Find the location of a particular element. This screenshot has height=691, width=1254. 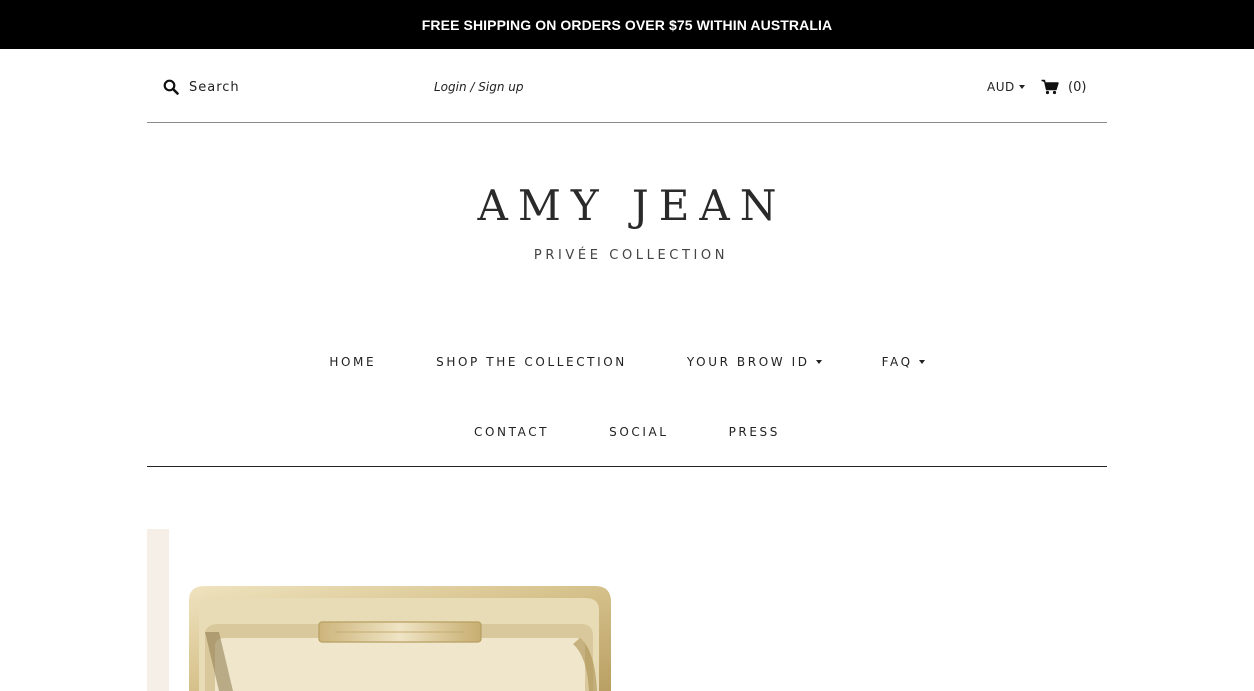

search-input is located at coordinates (279, 87).